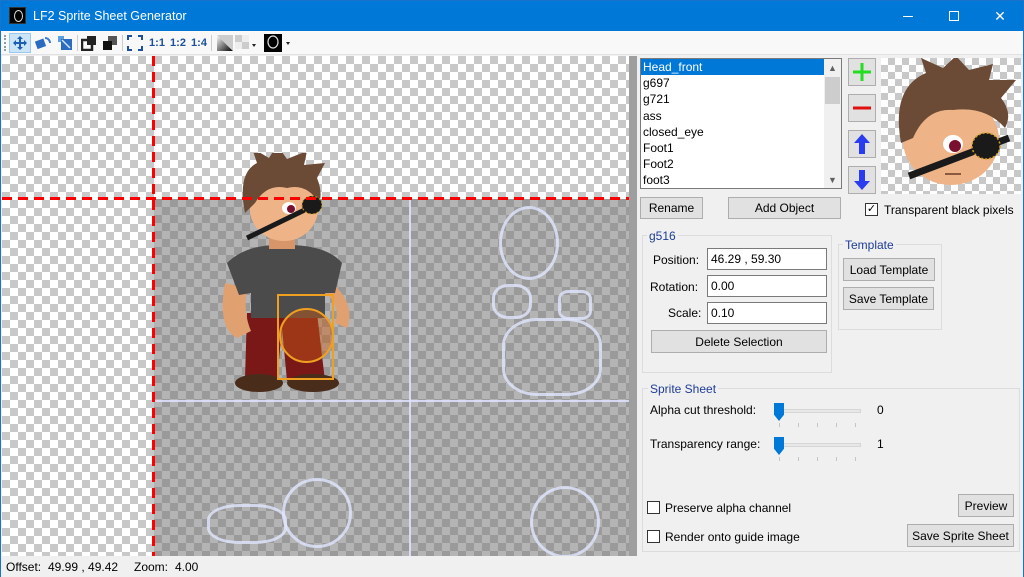 This screenshot has height=577, width=1024. I want to click on guide-outline-hand, so click(575, 305).